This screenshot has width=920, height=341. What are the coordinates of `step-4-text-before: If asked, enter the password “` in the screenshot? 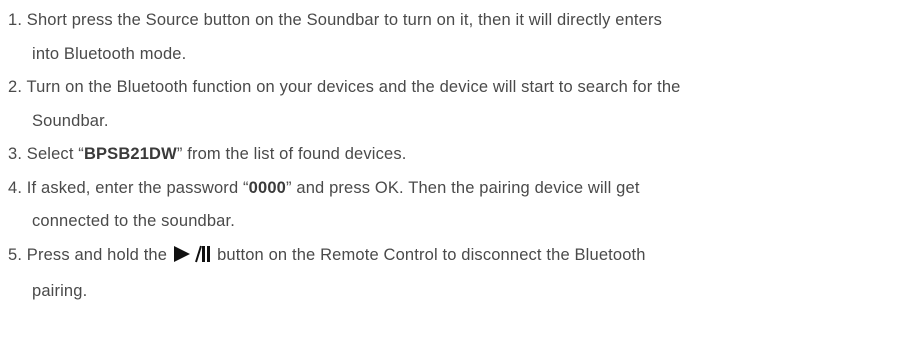 It's located at (137, 187).